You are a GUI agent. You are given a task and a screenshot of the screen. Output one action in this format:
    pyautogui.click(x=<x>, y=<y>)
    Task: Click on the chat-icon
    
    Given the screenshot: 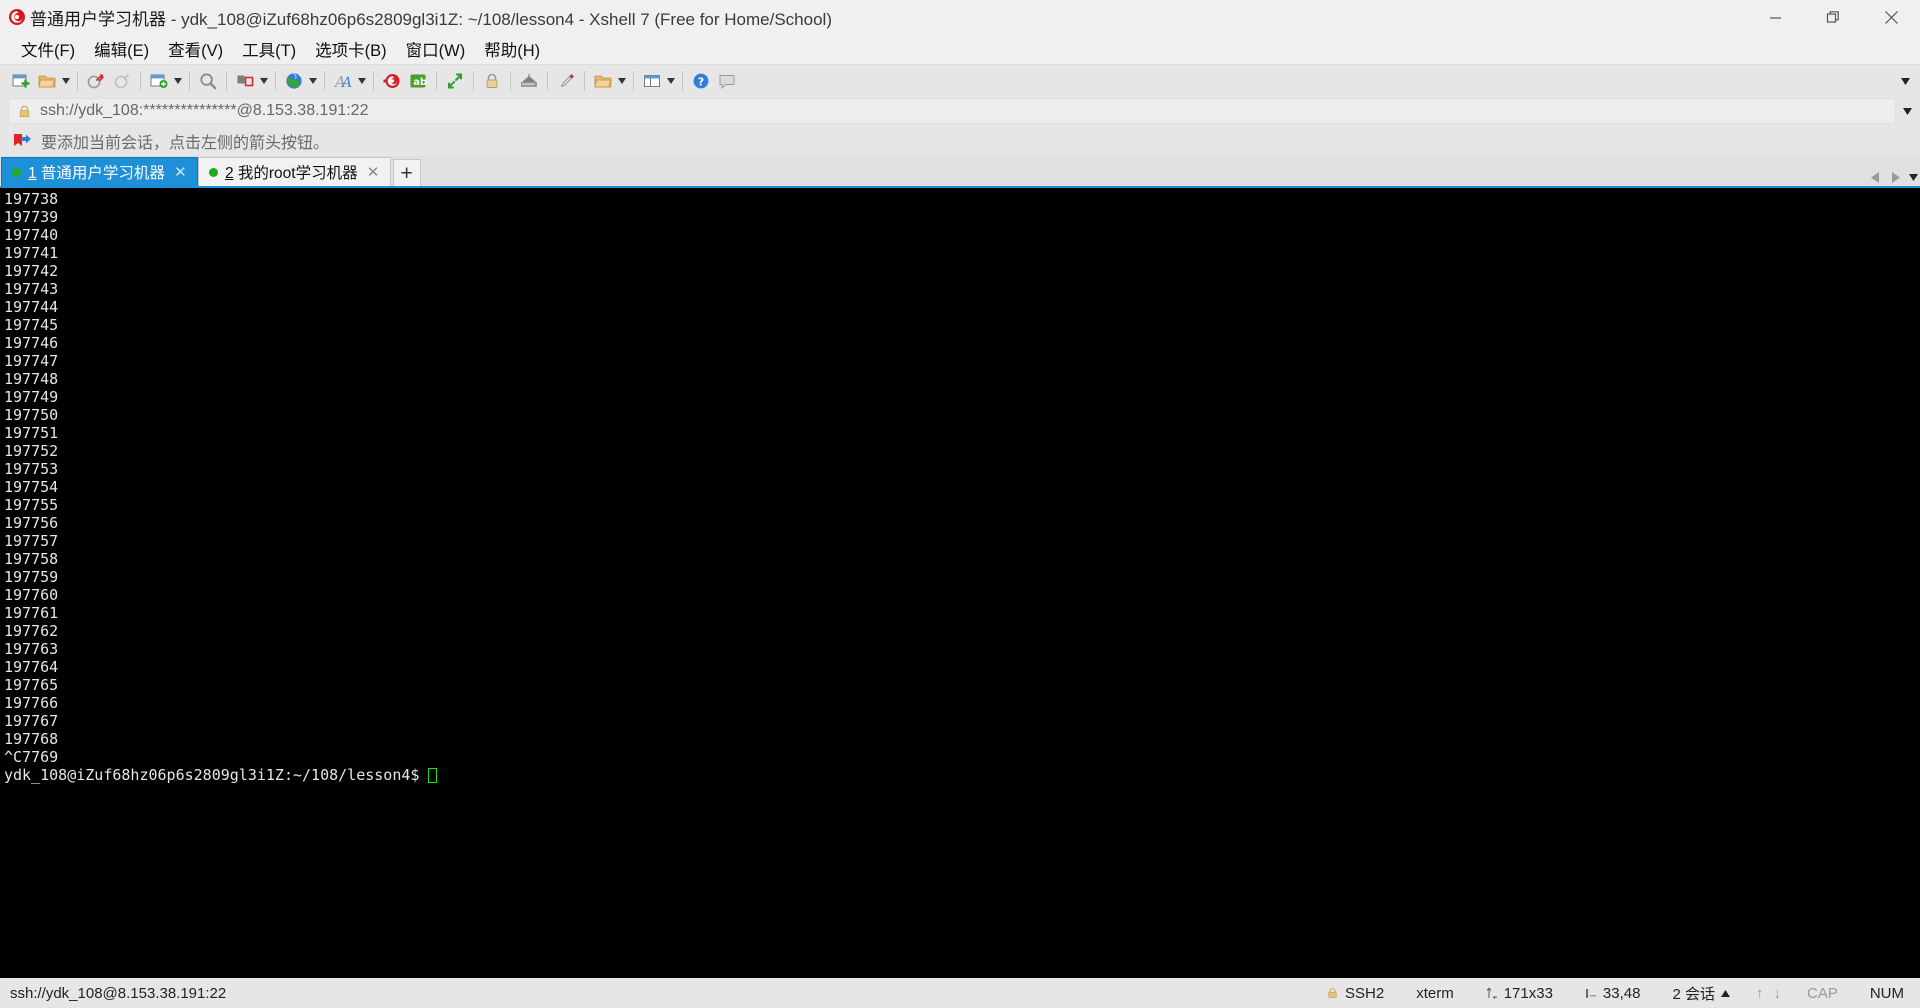 What is the action you would take?
    pyautogui.click(x=727, y=81)
    